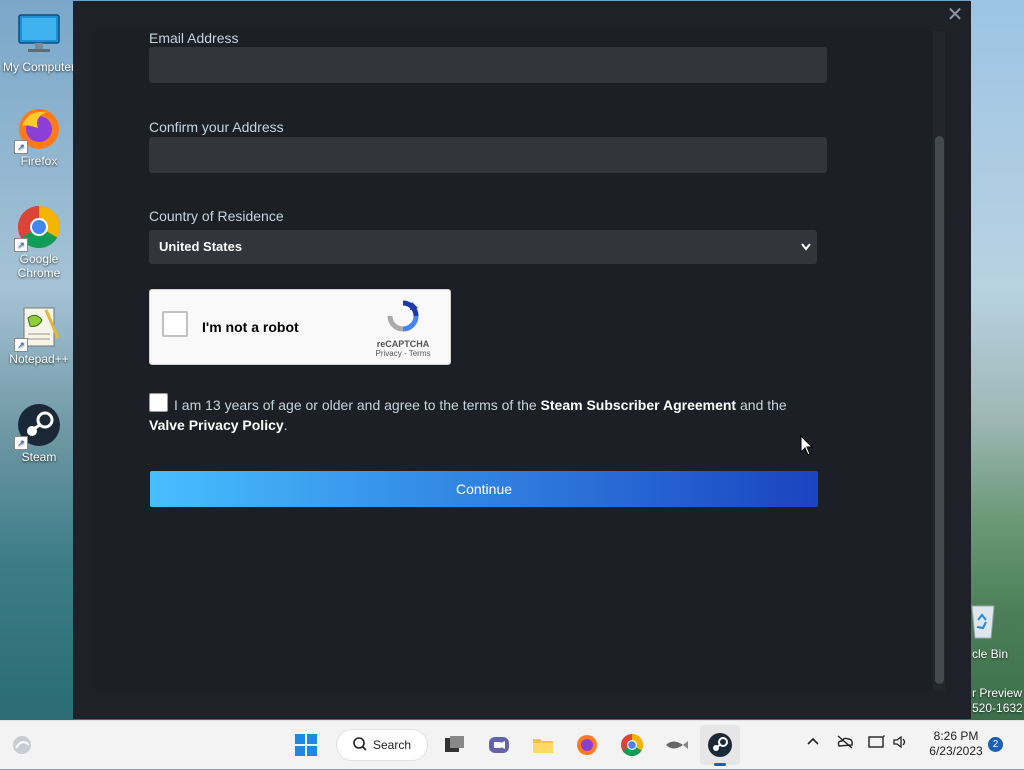  I want to click on search-icon, so click(360, 750).